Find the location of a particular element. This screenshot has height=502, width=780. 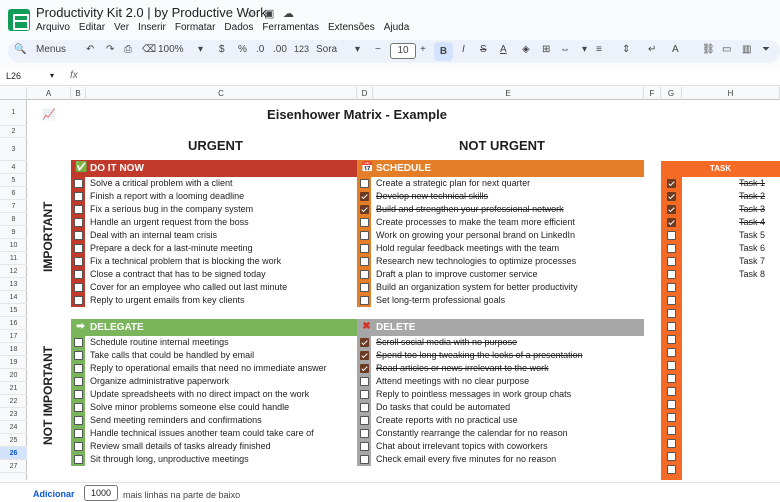

task-text: Solve a critical problem with a client is located at coordinates (161, 183).